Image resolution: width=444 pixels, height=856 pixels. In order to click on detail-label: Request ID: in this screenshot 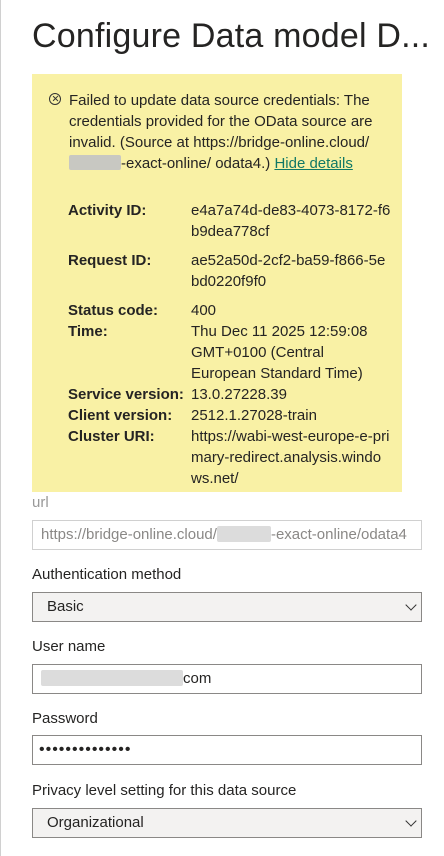, I will do `click(110, 260)`.